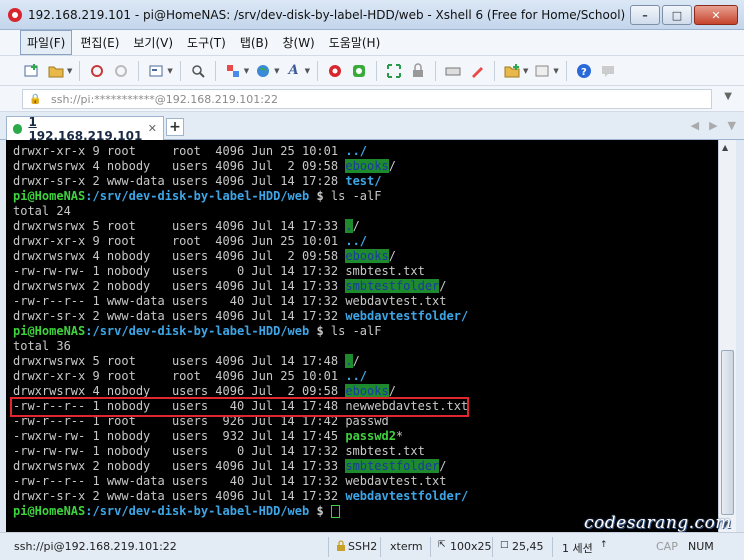 The height and width of the screenshot is (560, 744). Describe the element at coordinates (372, 127) in the screenshot. I see `tab-bar: 1 192.168.219.101 ✕ + ◀ ▶ ▼` at that location.